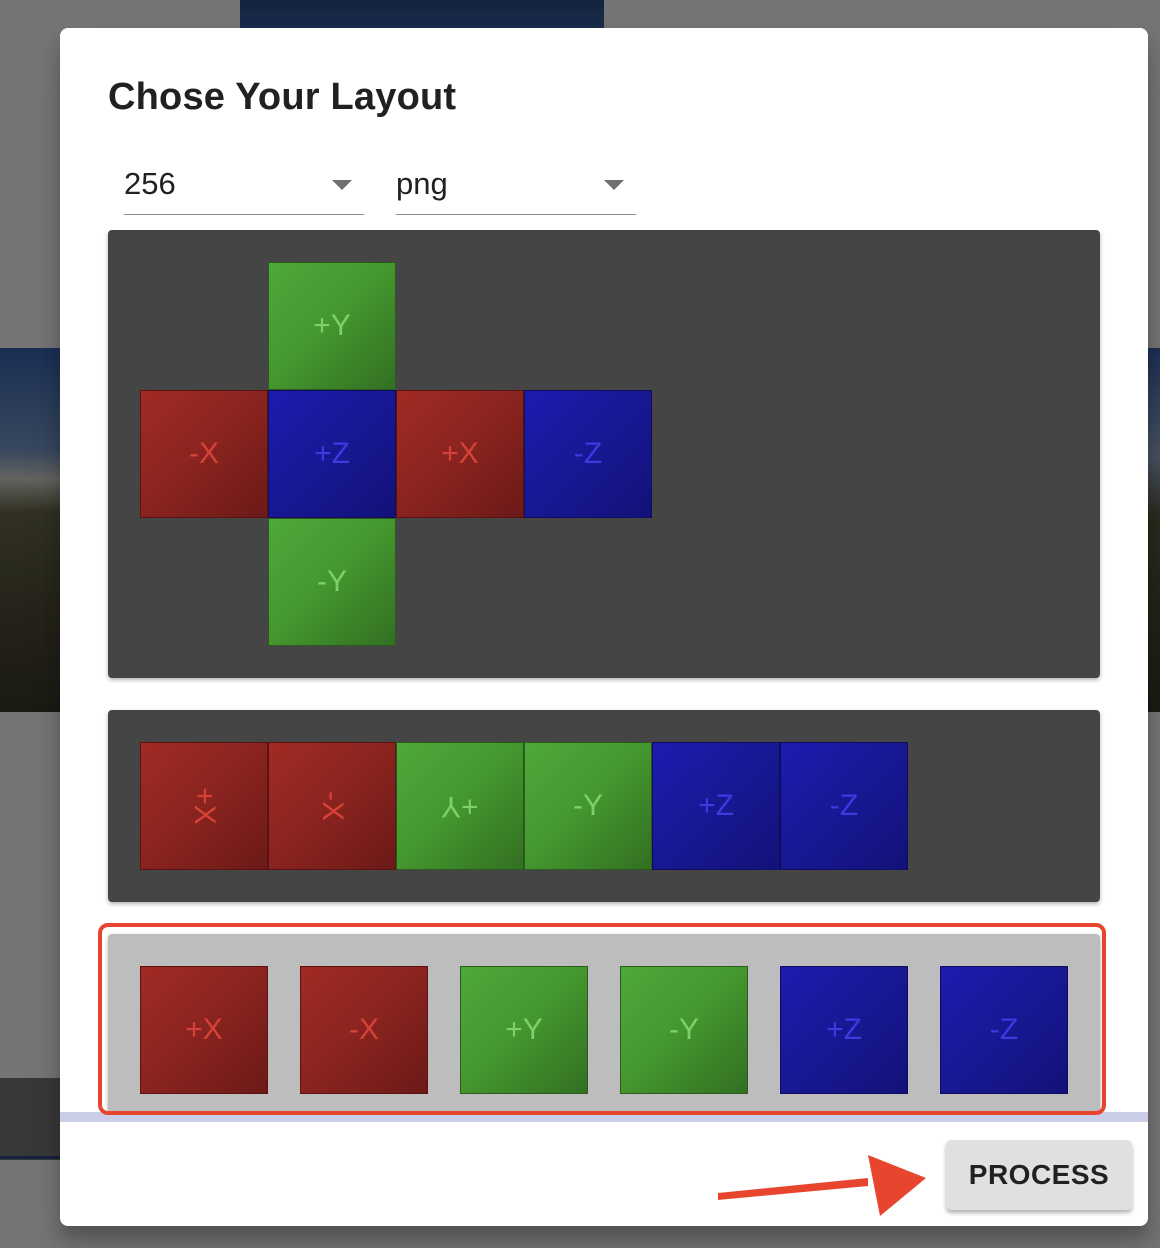  What do you see at coordinates (516, 189) in the screenshot?
I see `format-select: png` at bounding box center [516, 189].